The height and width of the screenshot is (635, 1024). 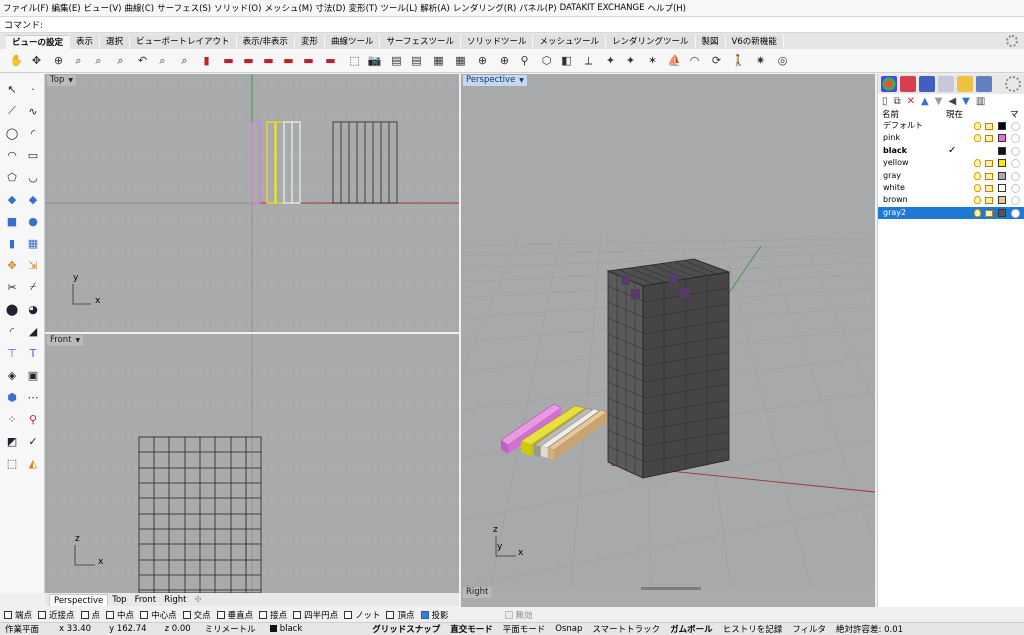 I want to click on toolbar-tab: ビューポートレイアウト, so click(x=183, y=42).